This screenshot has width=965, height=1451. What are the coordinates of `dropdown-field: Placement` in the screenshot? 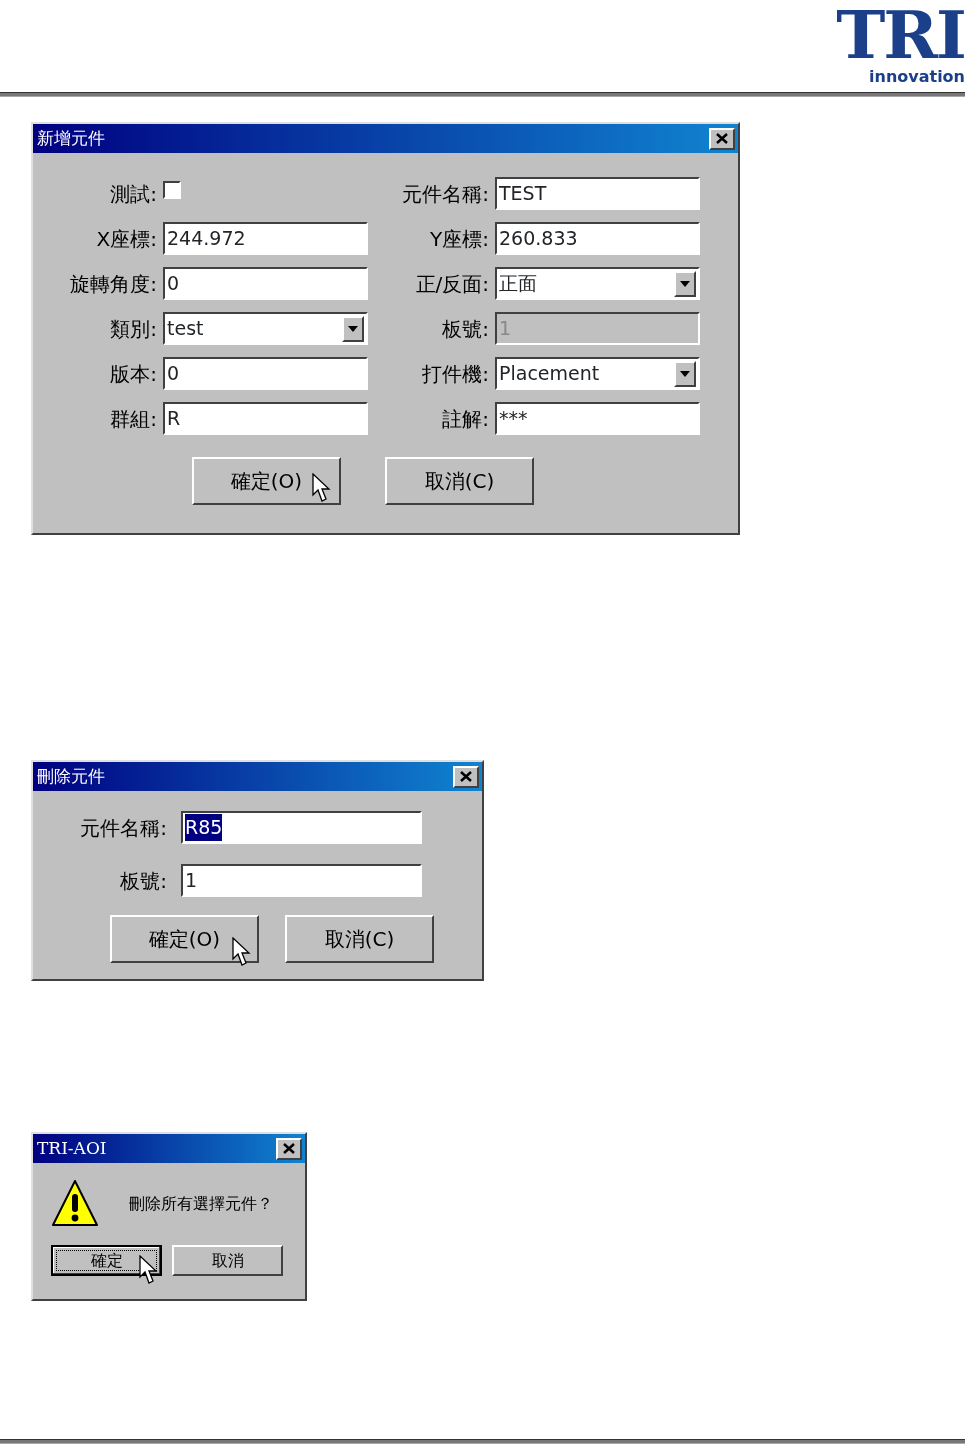 It's located at (597, 373).